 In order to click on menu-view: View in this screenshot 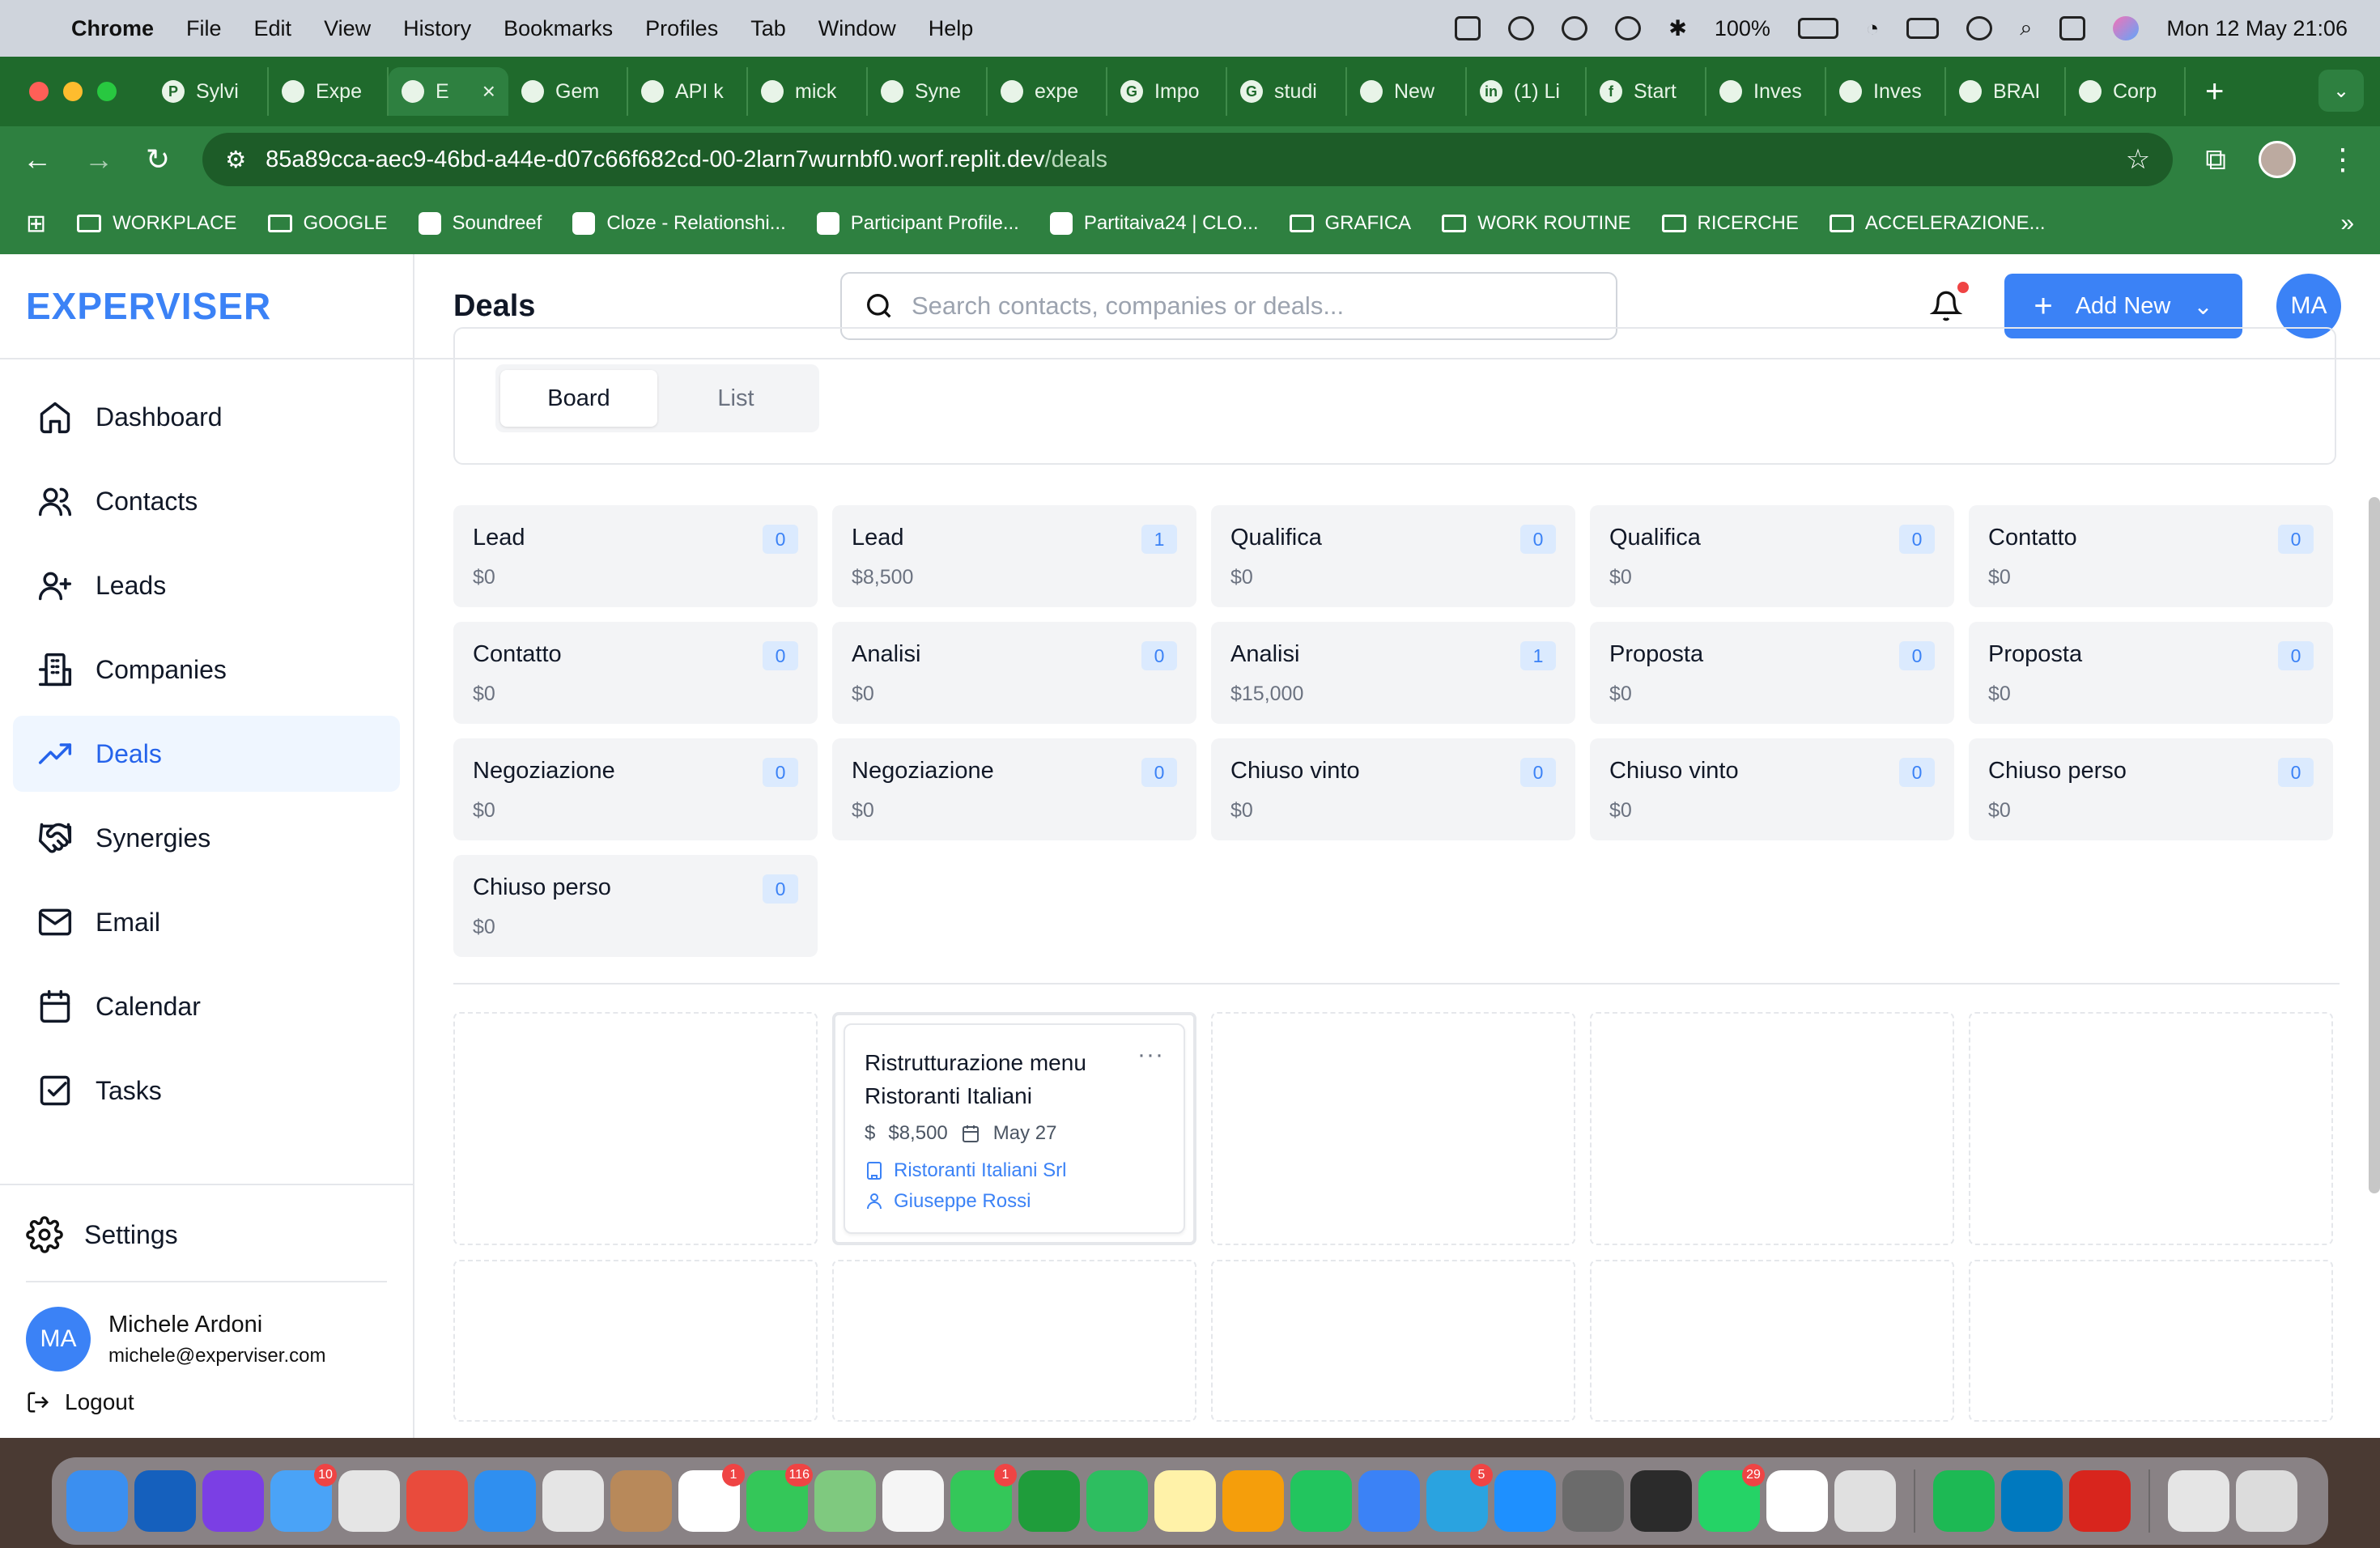, I will do `click(348, 29)`.